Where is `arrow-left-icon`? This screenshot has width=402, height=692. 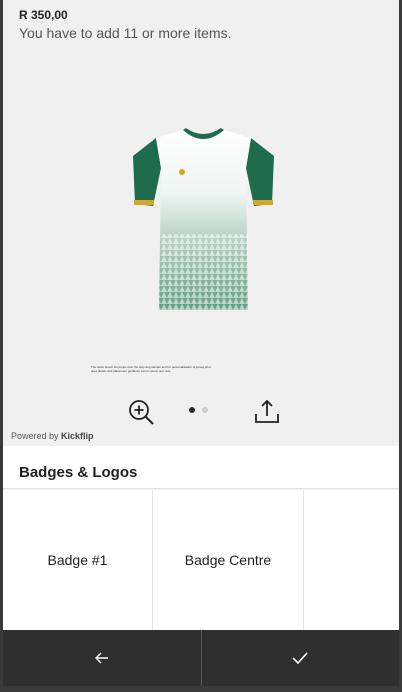 arrow-left-icon is located at coordinates (101, 658).